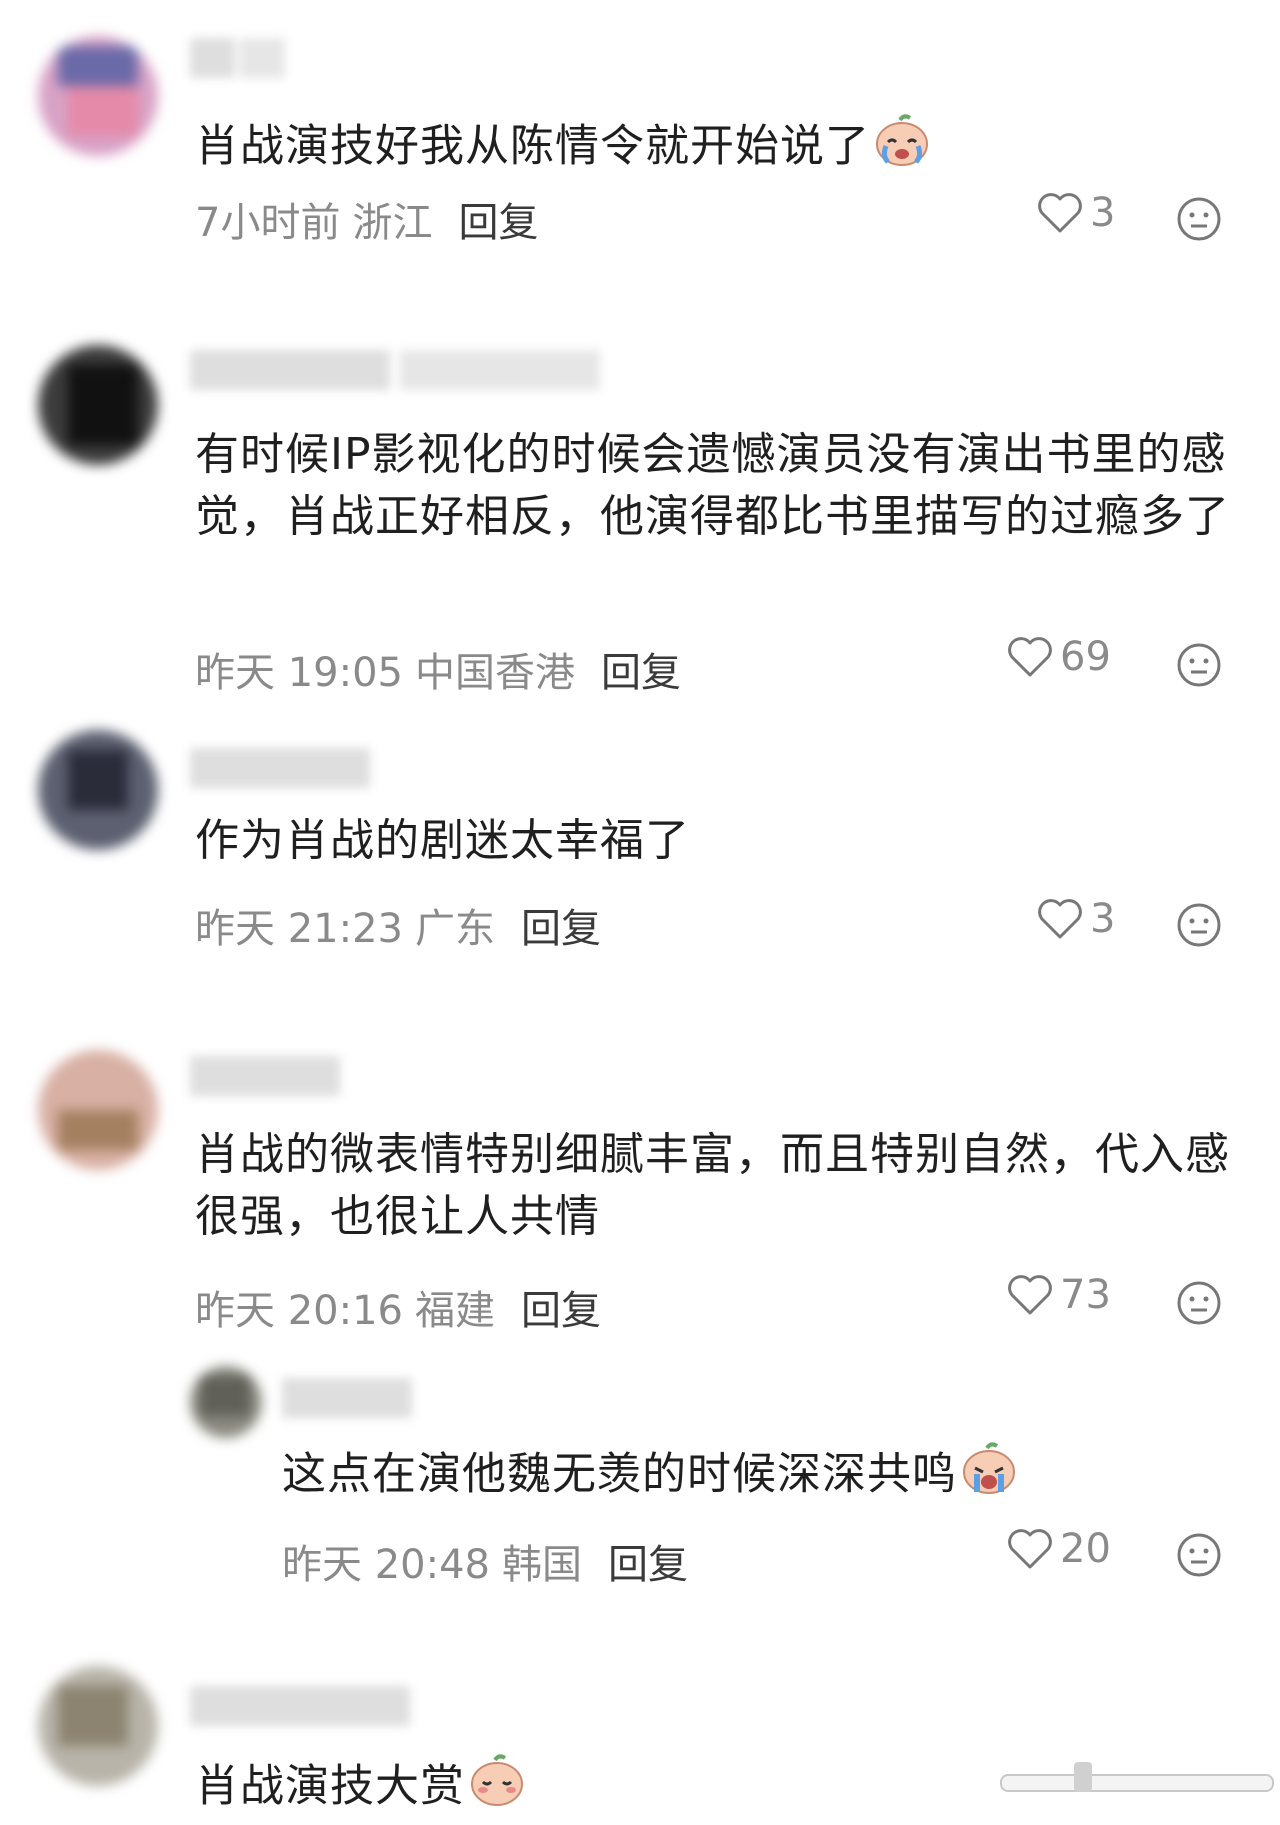 The image size is (1280, 1825). I want to click on comment-location: 广东, so click(455, 929).